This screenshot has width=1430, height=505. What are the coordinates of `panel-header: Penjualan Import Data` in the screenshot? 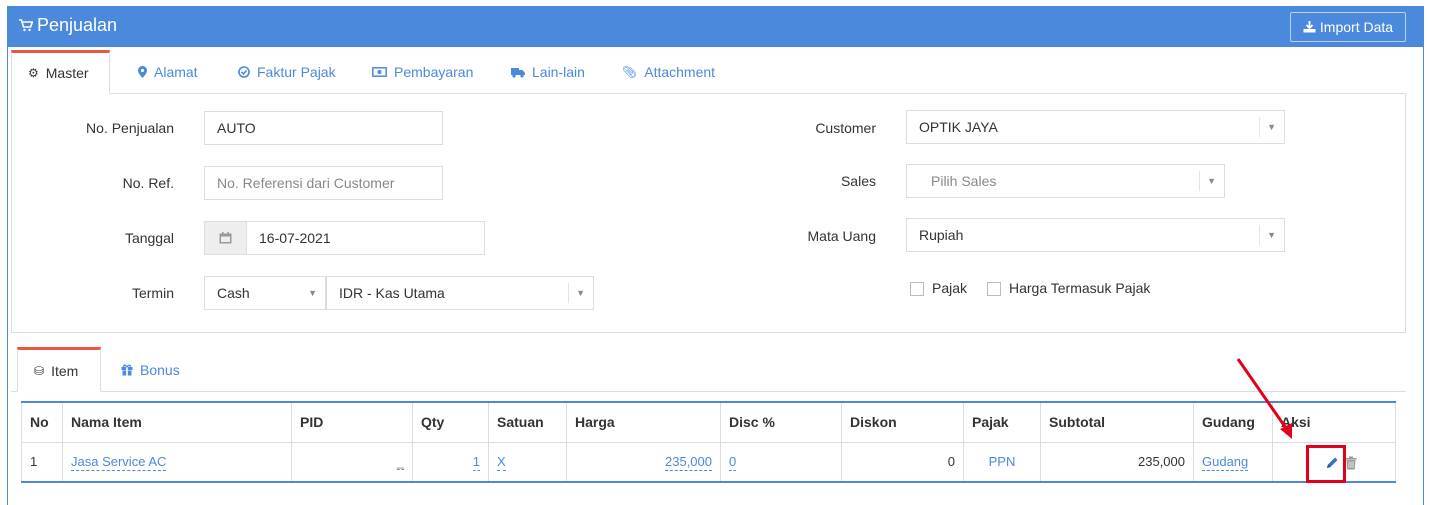 It's located at (715, 27).